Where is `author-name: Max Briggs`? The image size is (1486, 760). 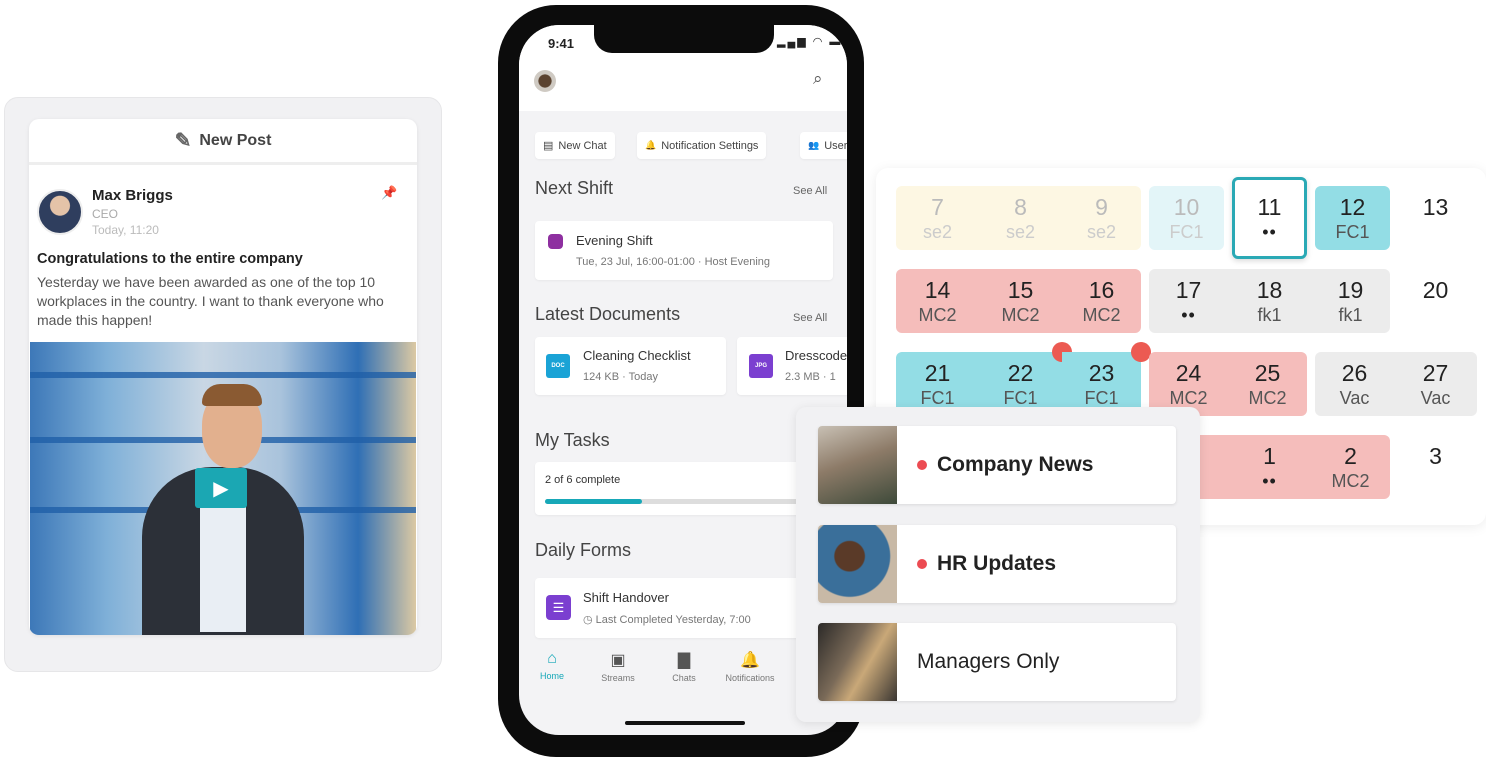 author-name: Max Briggs is located at coordinates (132, 195).